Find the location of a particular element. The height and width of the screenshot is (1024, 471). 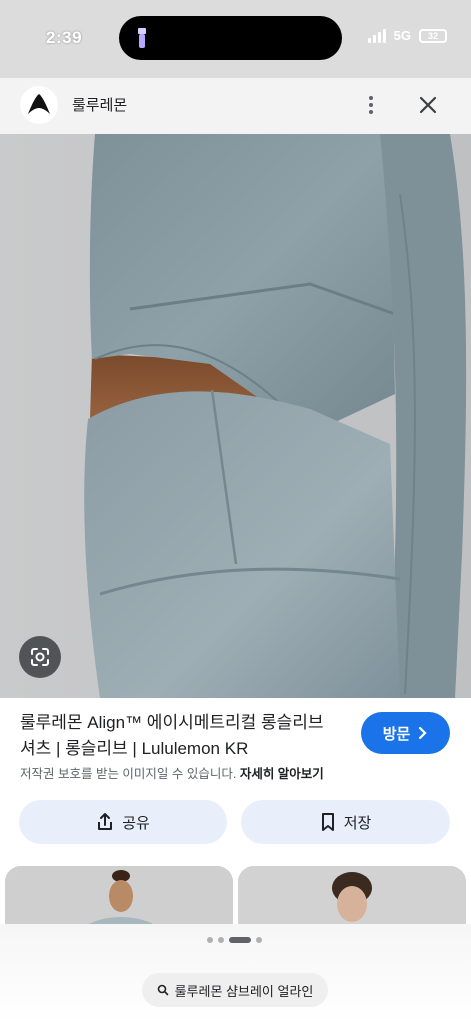

status-bar: 2:39 5G 32 is located at coordinates (235, 39).